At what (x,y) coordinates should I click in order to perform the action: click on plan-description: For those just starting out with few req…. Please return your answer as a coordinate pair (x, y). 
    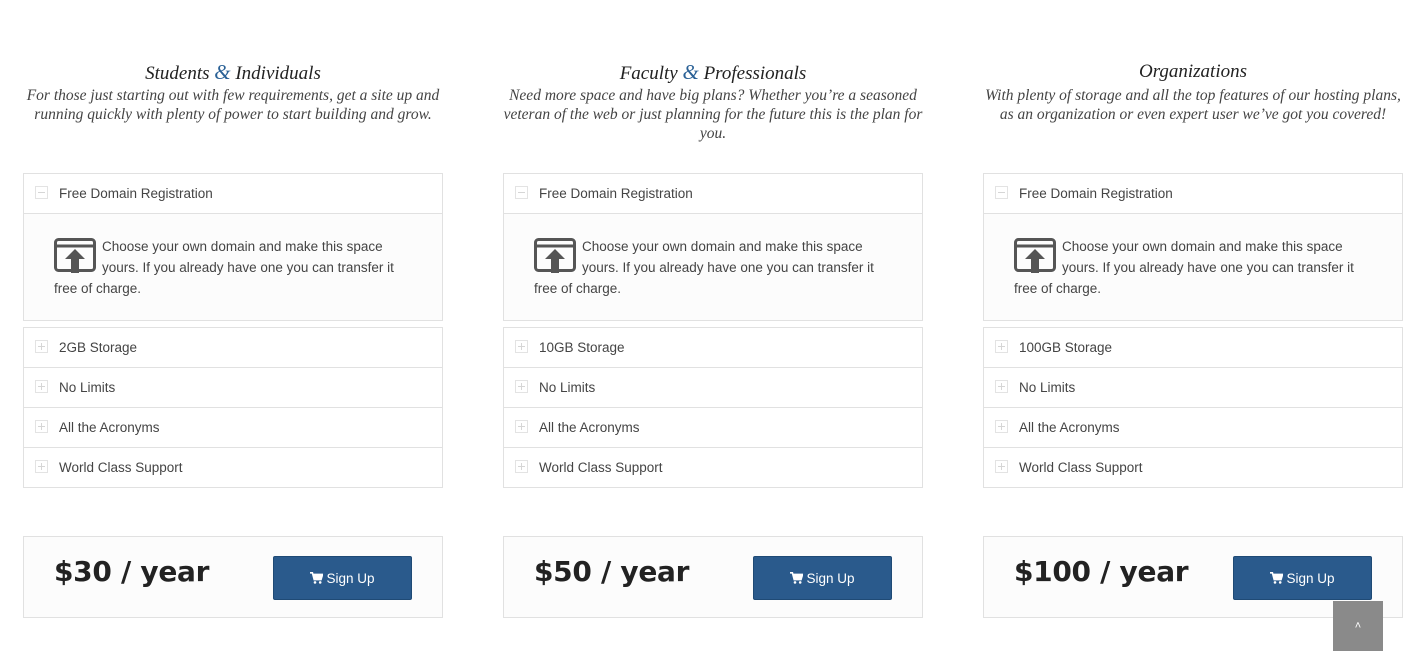
    Looking at the image, I should click on (233, 105).